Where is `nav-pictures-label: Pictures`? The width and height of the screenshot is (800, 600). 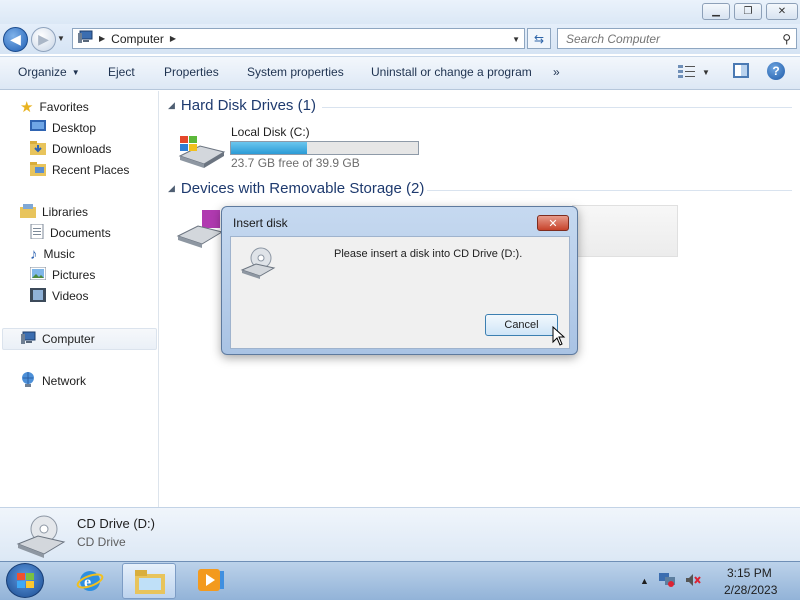 nav-pictures-label: Pictures is located at coordinates (74, 275).